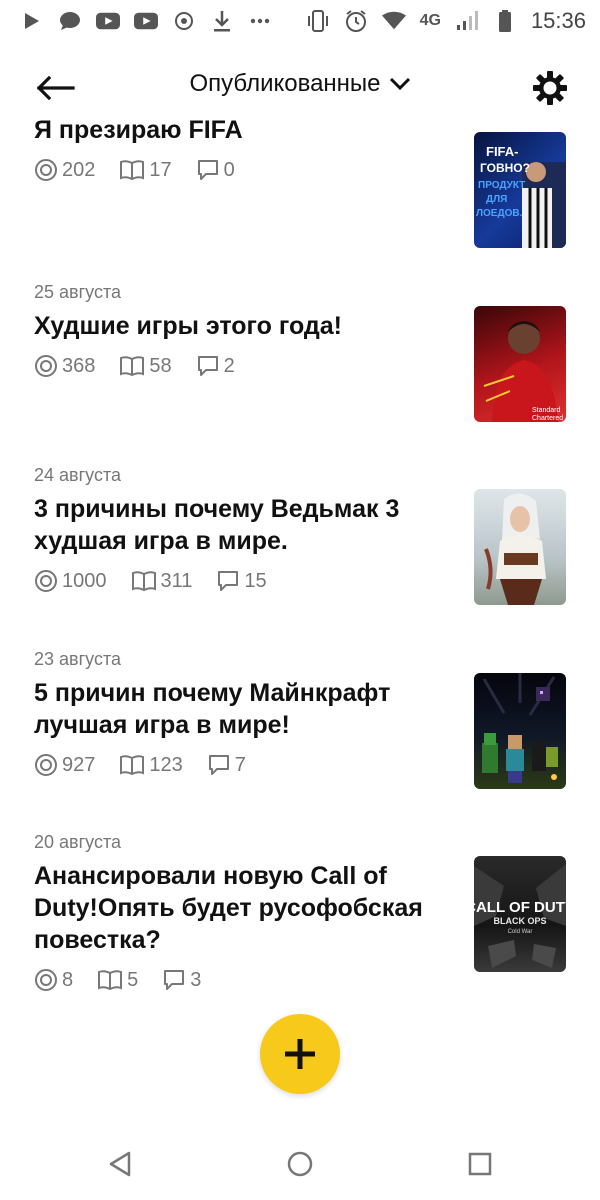  Describe the element at coordinates (499, 213) in the screenshot. I see `svg-text: ЛОЕДОВ.` at that location.